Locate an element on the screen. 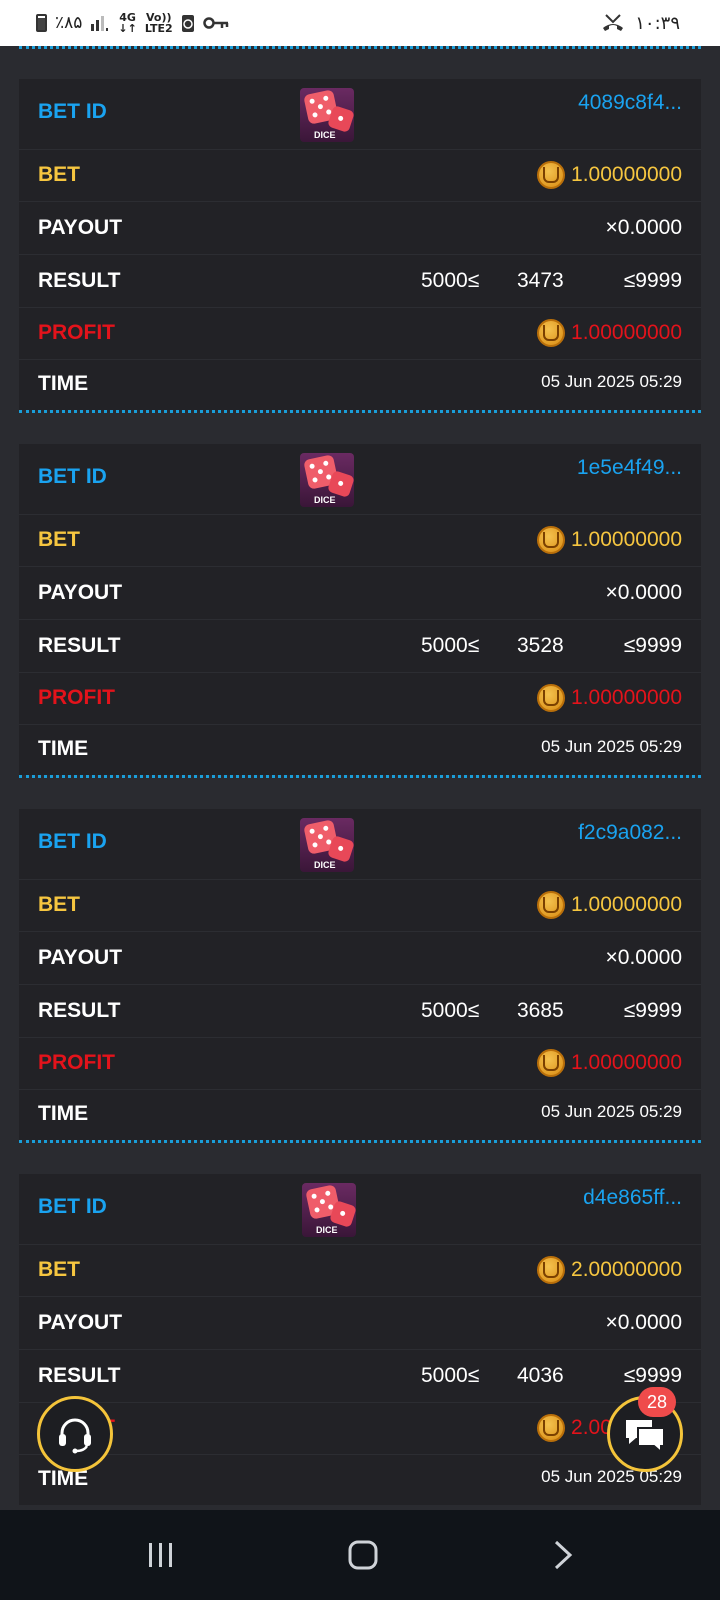 This screenshot has width=720, height=1600. result-value: 3528 is located at coordinates (540, 645).